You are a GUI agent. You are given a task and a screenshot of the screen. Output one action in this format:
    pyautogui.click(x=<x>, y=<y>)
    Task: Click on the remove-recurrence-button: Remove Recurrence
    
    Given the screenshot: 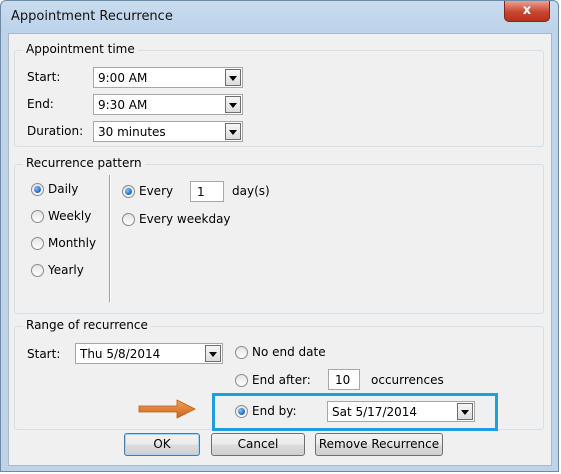 What is the action you would take?
    pyautogui.click(x=379, y=444)
    